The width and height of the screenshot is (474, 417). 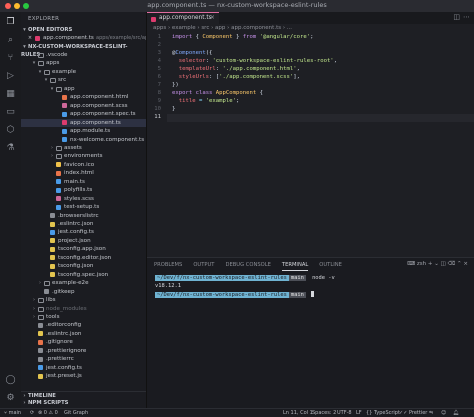 What do you see at coordinates (83, 114) in the screenshot?
I see `tree-file: app.component.spec.ts` at bounding box center [83, 114].